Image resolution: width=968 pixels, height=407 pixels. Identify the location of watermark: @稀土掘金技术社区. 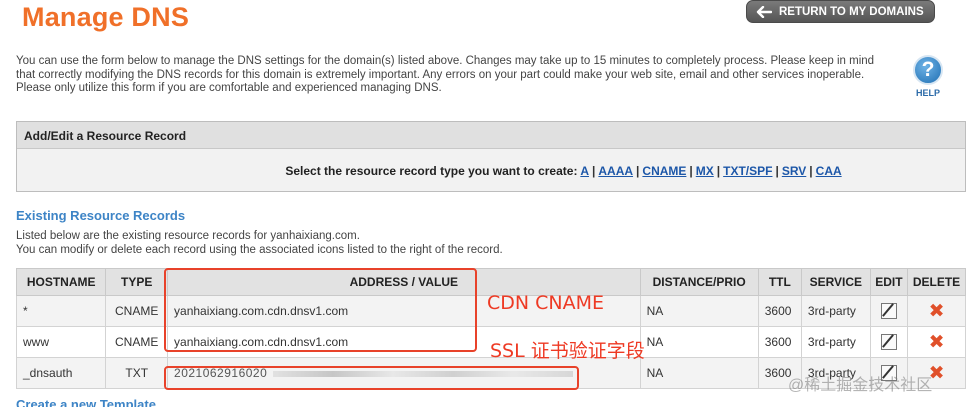
(860, 385).